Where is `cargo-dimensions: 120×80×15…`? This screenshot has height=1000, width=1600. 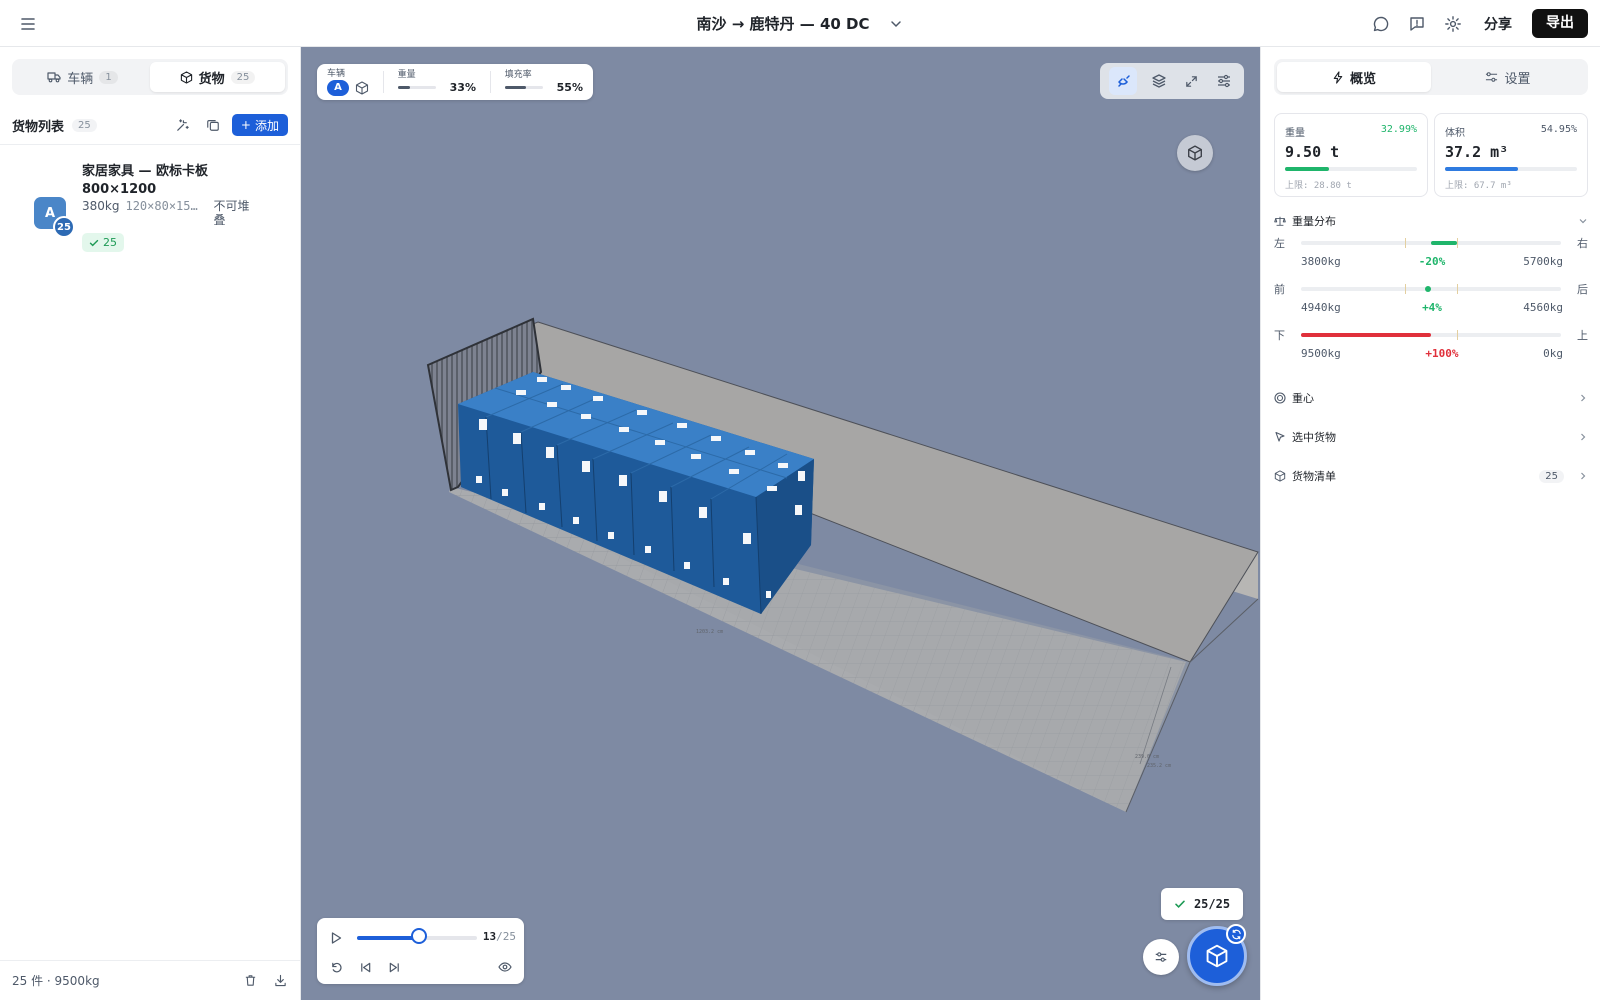
cargo-dimensions: 120×80×15… is located at coordinates (161, 206).